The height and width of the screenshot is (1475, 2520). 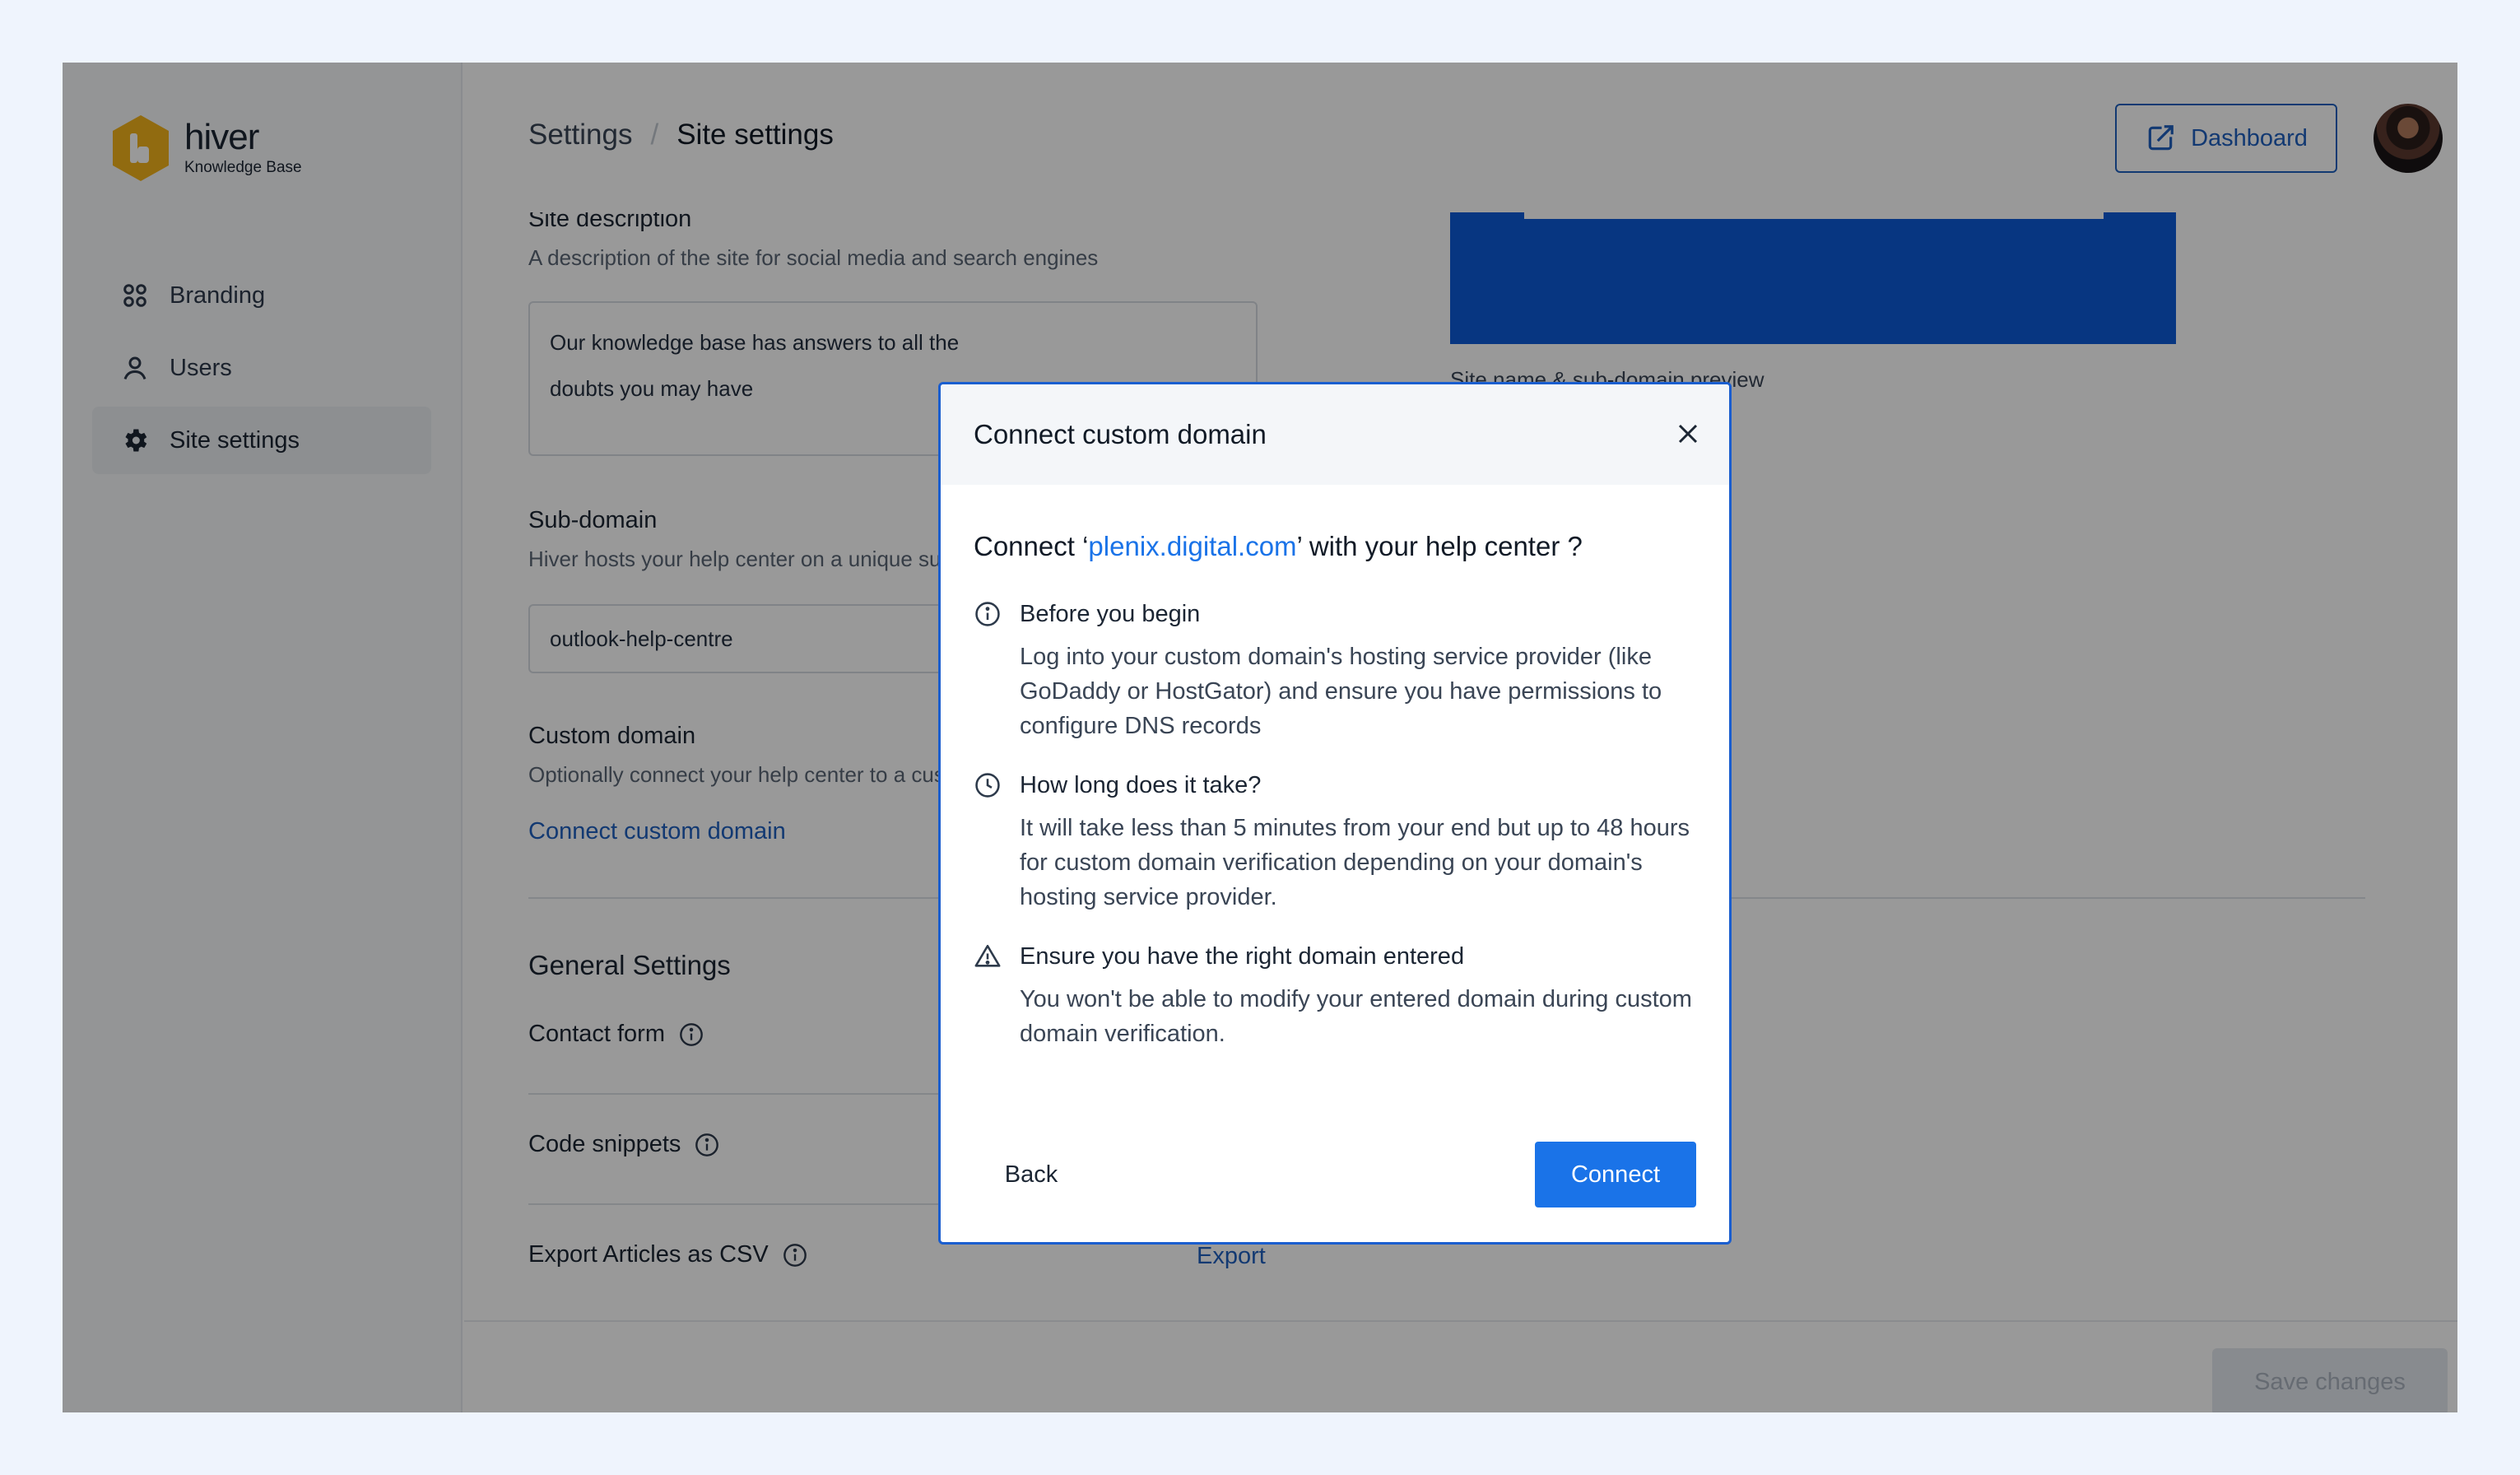 I want to click on question-suffix: ’ with your help center ?, so click(x=1439, y=546).